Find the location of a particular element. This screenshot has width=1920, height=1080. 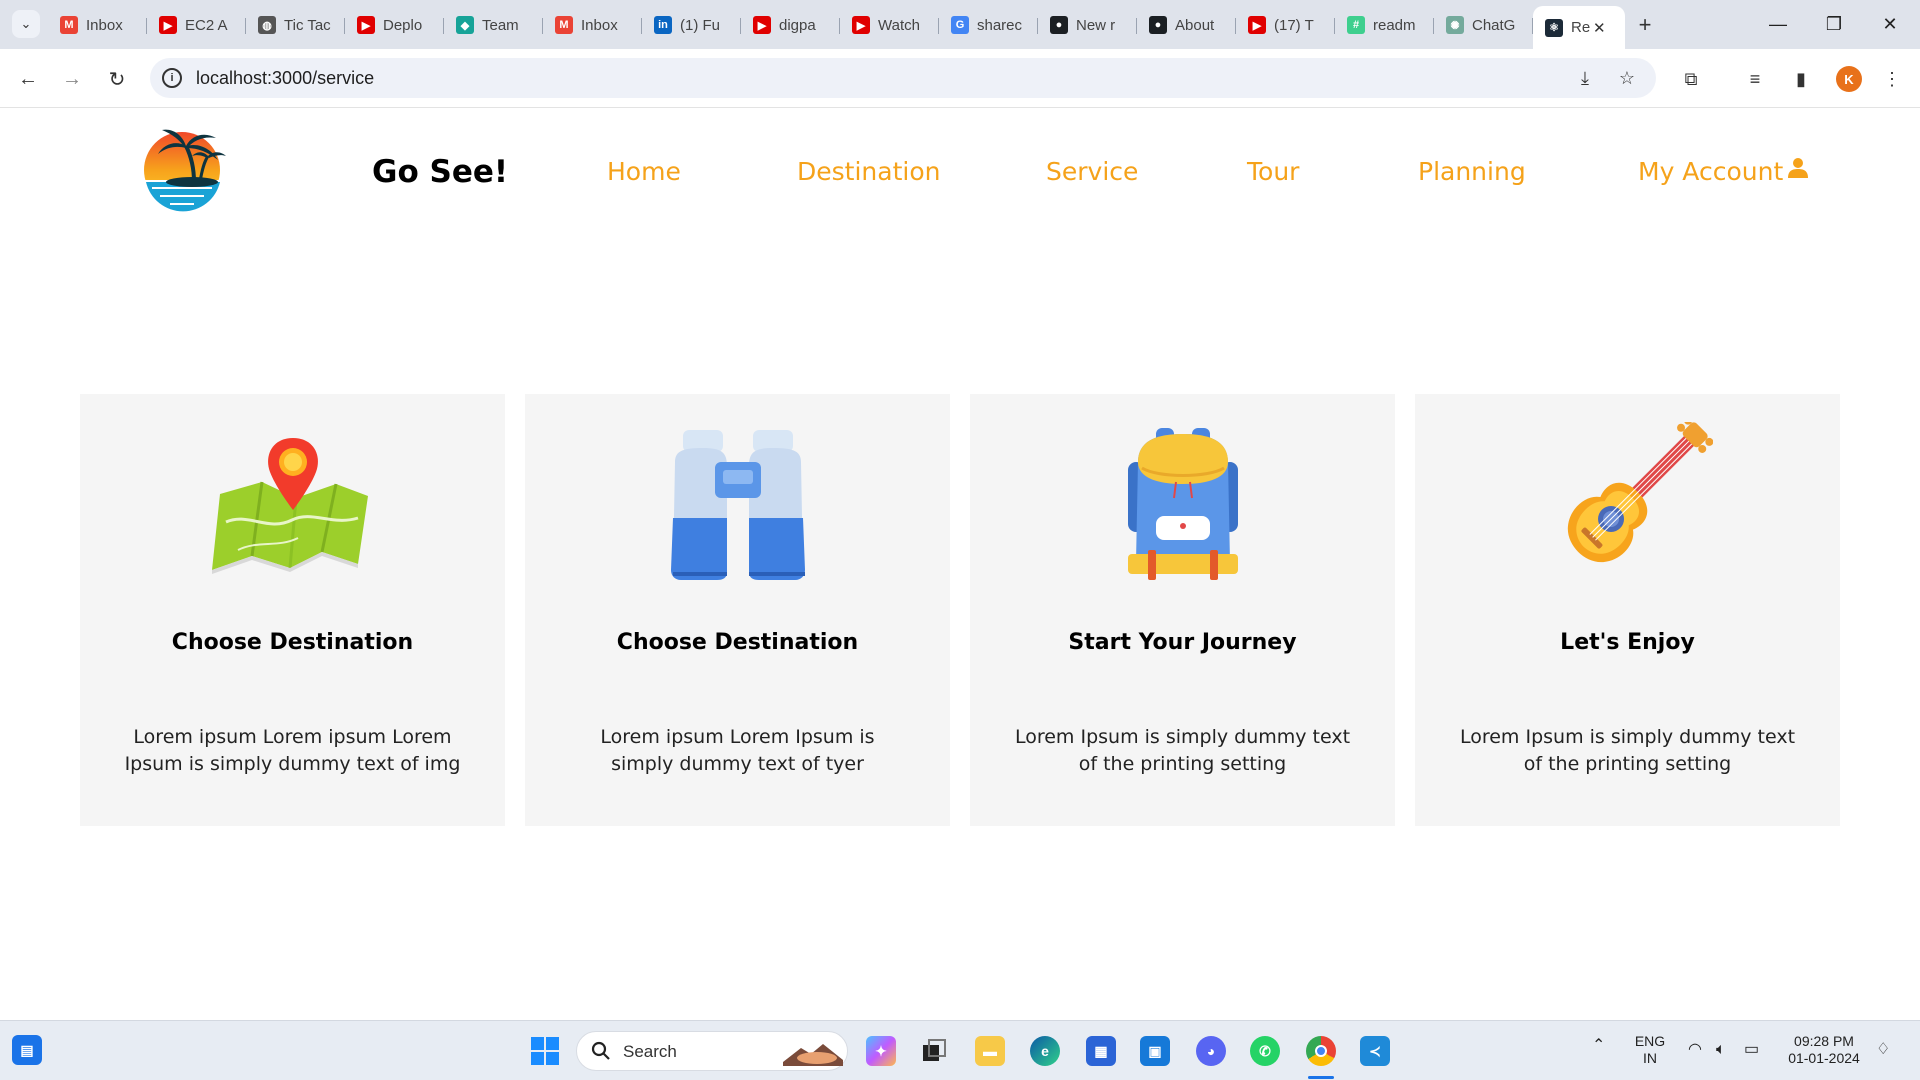

nav-my-account: My Account is located at coordinates (1723, 171).